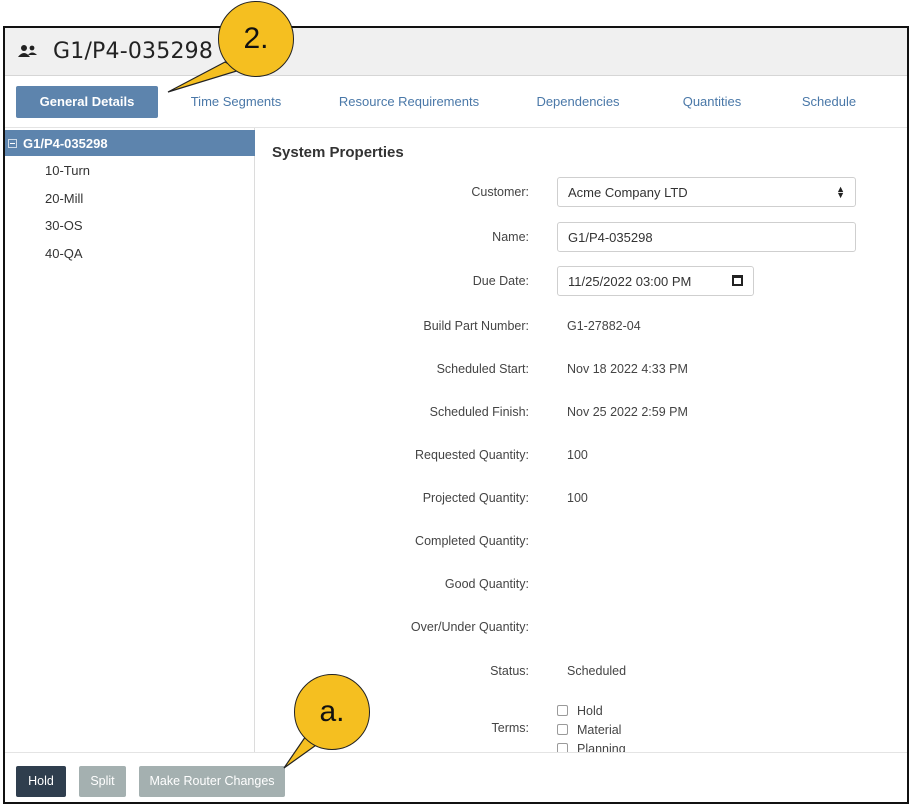 The width and height of the screenshot is (911, 806). Describe the element at coordinates (28, 52) in the screenshot. I see `people-settings-icon` at that location.